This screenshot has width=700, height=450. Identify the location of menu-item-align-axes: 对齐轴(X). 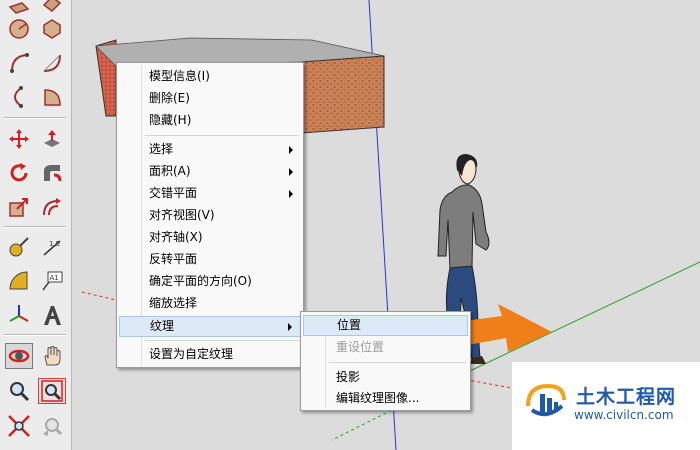
(210, 237).